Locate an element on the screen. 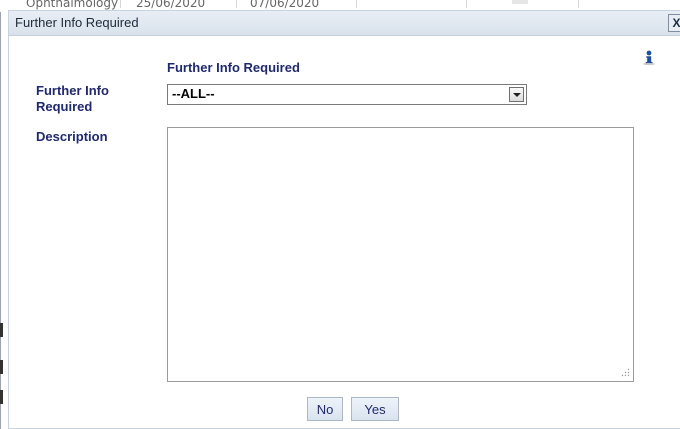 The image size is (680, 429). resize-grip-icon is located at coordinates (625, 372).